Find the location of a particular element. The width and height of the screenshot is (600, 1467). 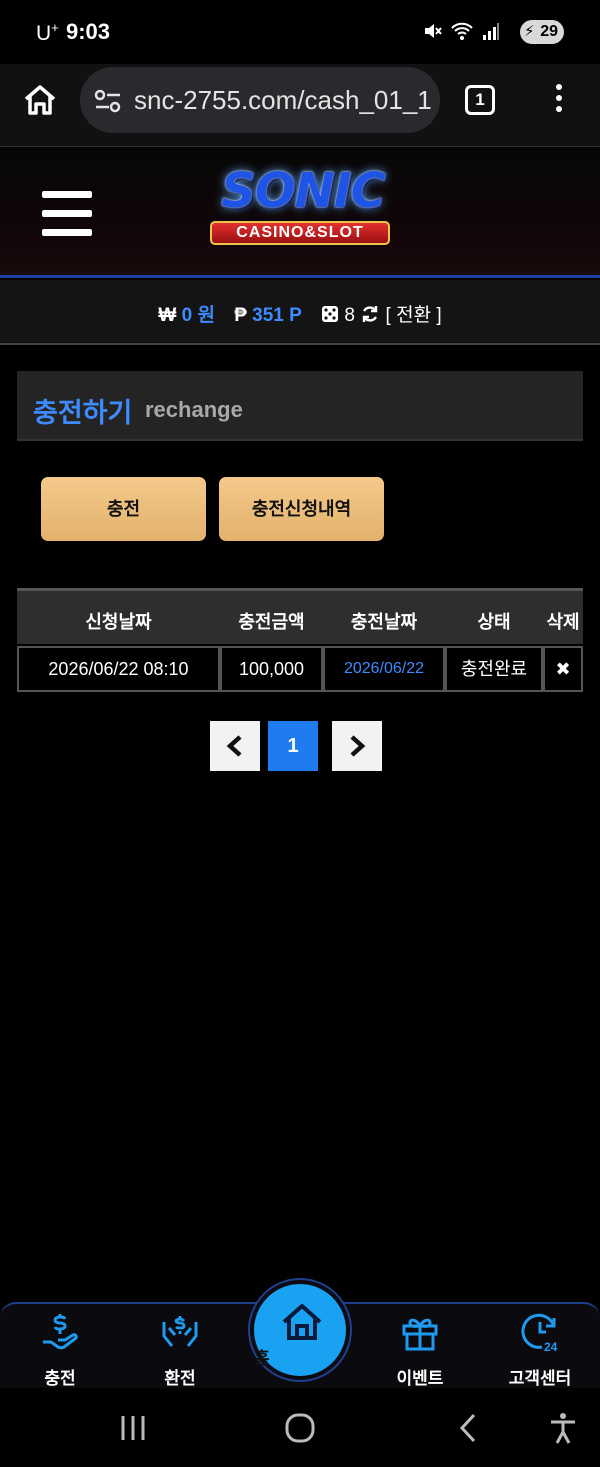

nav-exchange: 환전 is located at coordinates (180, 1347).